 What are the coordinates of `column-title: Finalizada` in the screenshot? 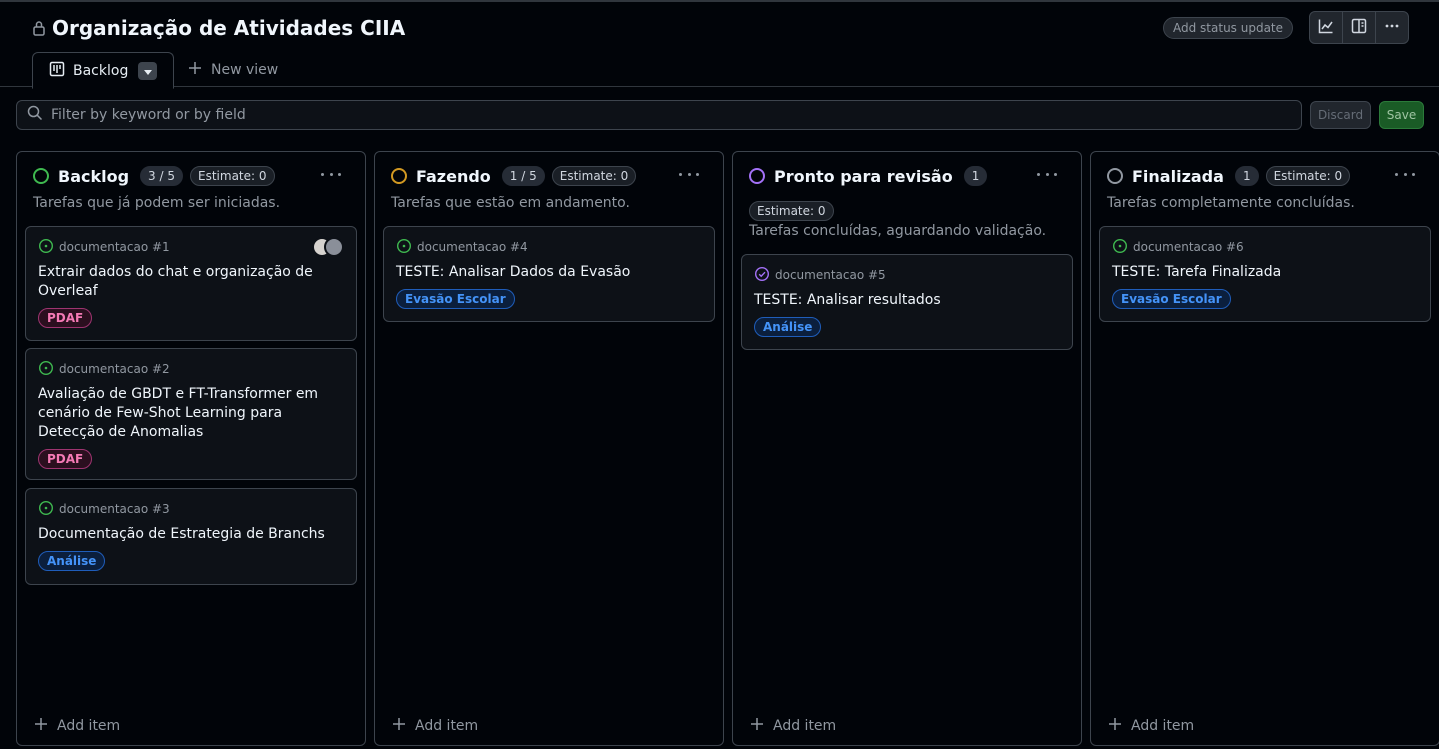 It's located at (1178, 176).